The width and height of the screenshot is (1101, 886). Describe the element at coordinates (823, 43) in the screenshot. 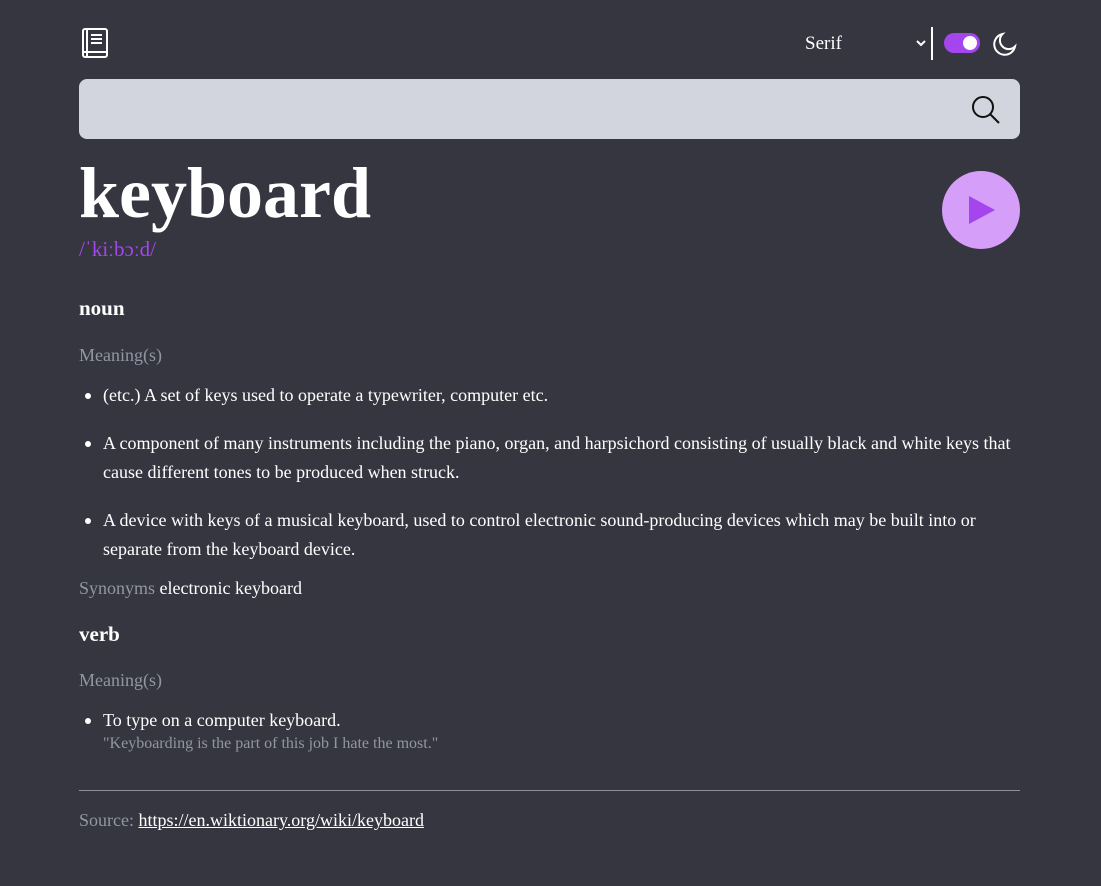

I see `font-select-value: Serif` at that location.